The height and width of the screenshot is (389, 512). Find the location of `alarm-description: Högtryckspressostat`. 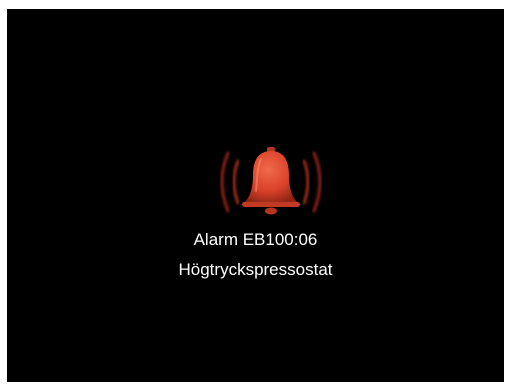

alarm-description: Högtryckspressostat is located at coordinates (255, 269).